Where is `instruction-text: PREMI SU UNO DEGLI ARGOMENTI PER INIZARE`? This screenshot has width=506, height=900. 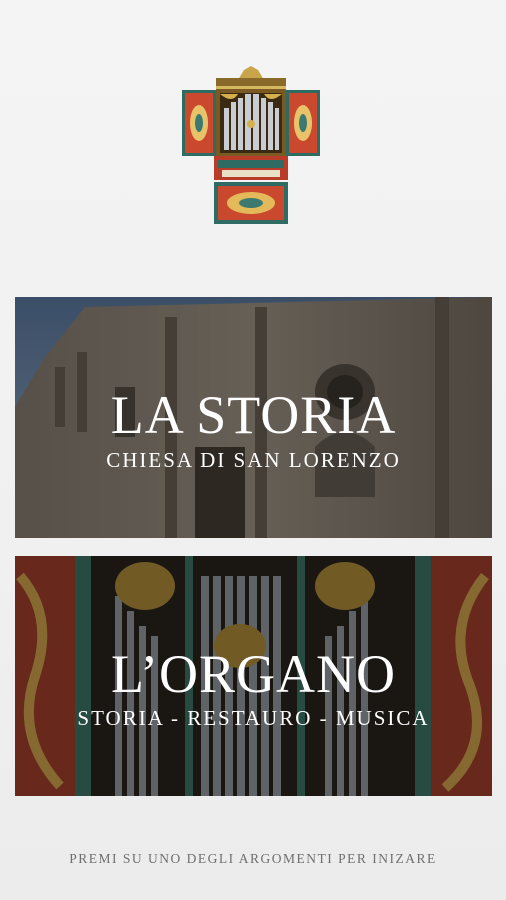 instruction-text: PREMI SU UNO DEGLI ARGOMENTI PER INIZARE is located at coordinates (253, 858).